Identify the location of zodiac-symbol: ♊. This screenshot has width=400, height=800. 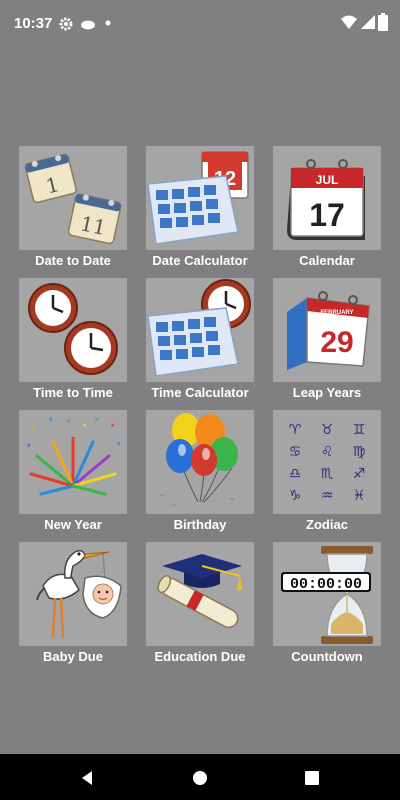
(359, 430).